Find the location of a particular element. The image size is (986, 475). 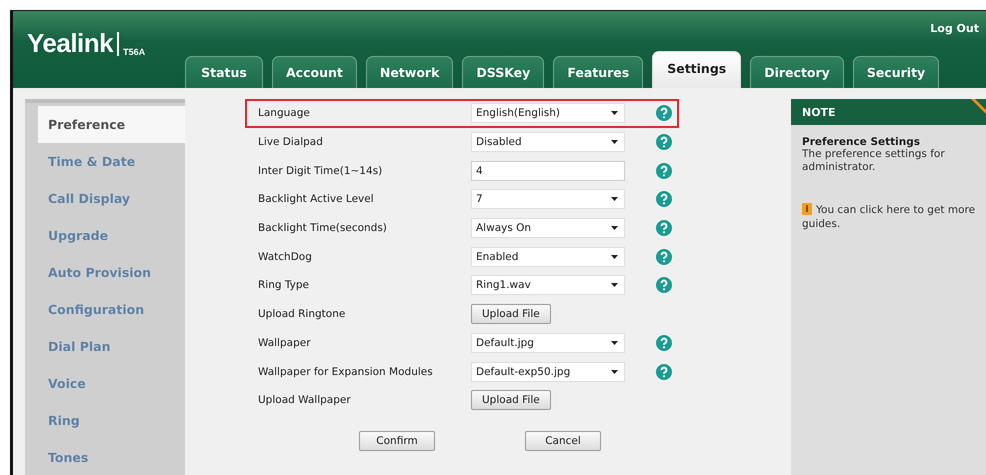

dropdown: Enabled is located at coordinates (548, 256).